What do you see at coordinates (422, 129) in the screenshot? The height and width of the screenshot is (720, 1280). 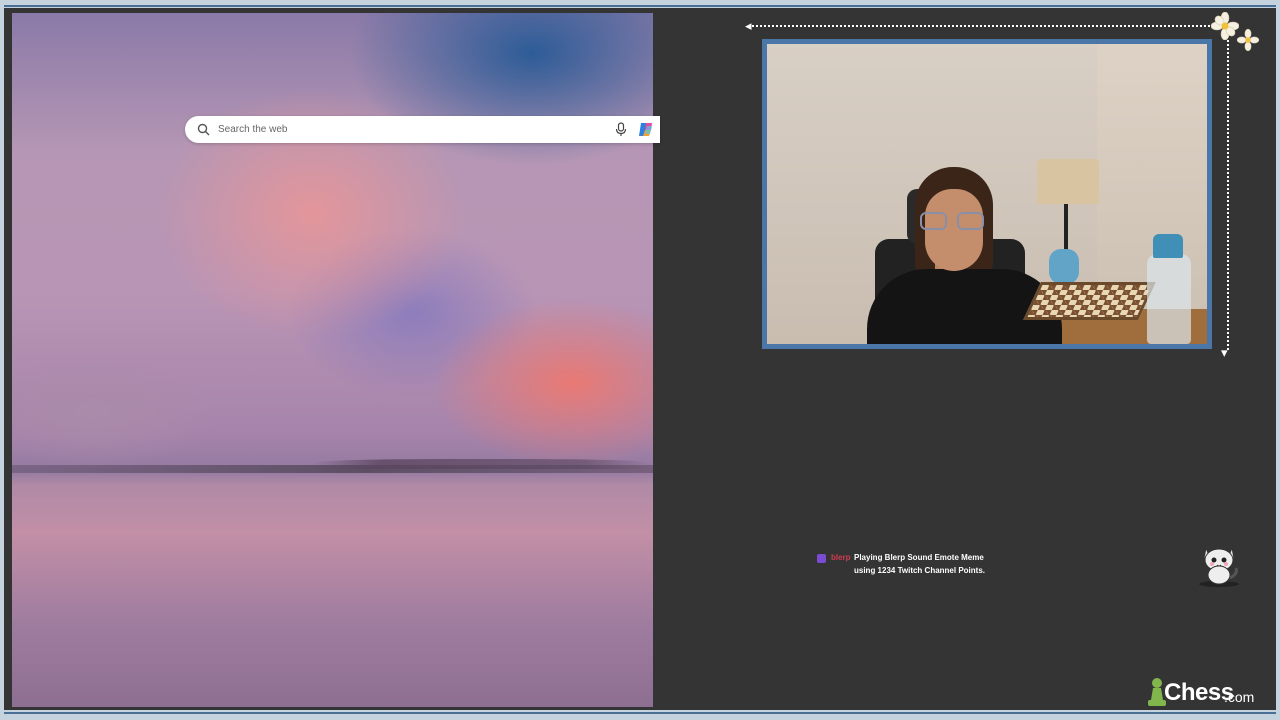 I see `web-search-bar: Search the web` at bounding box center [422, 129].